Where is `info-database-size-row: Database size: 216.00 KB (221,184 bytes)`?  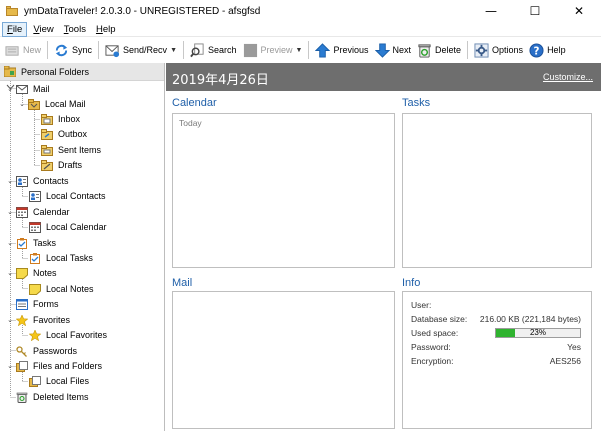 info-database-size-row: Database size: 216.00 KB (221,184 bytes) is located at coordinates (496, 320).